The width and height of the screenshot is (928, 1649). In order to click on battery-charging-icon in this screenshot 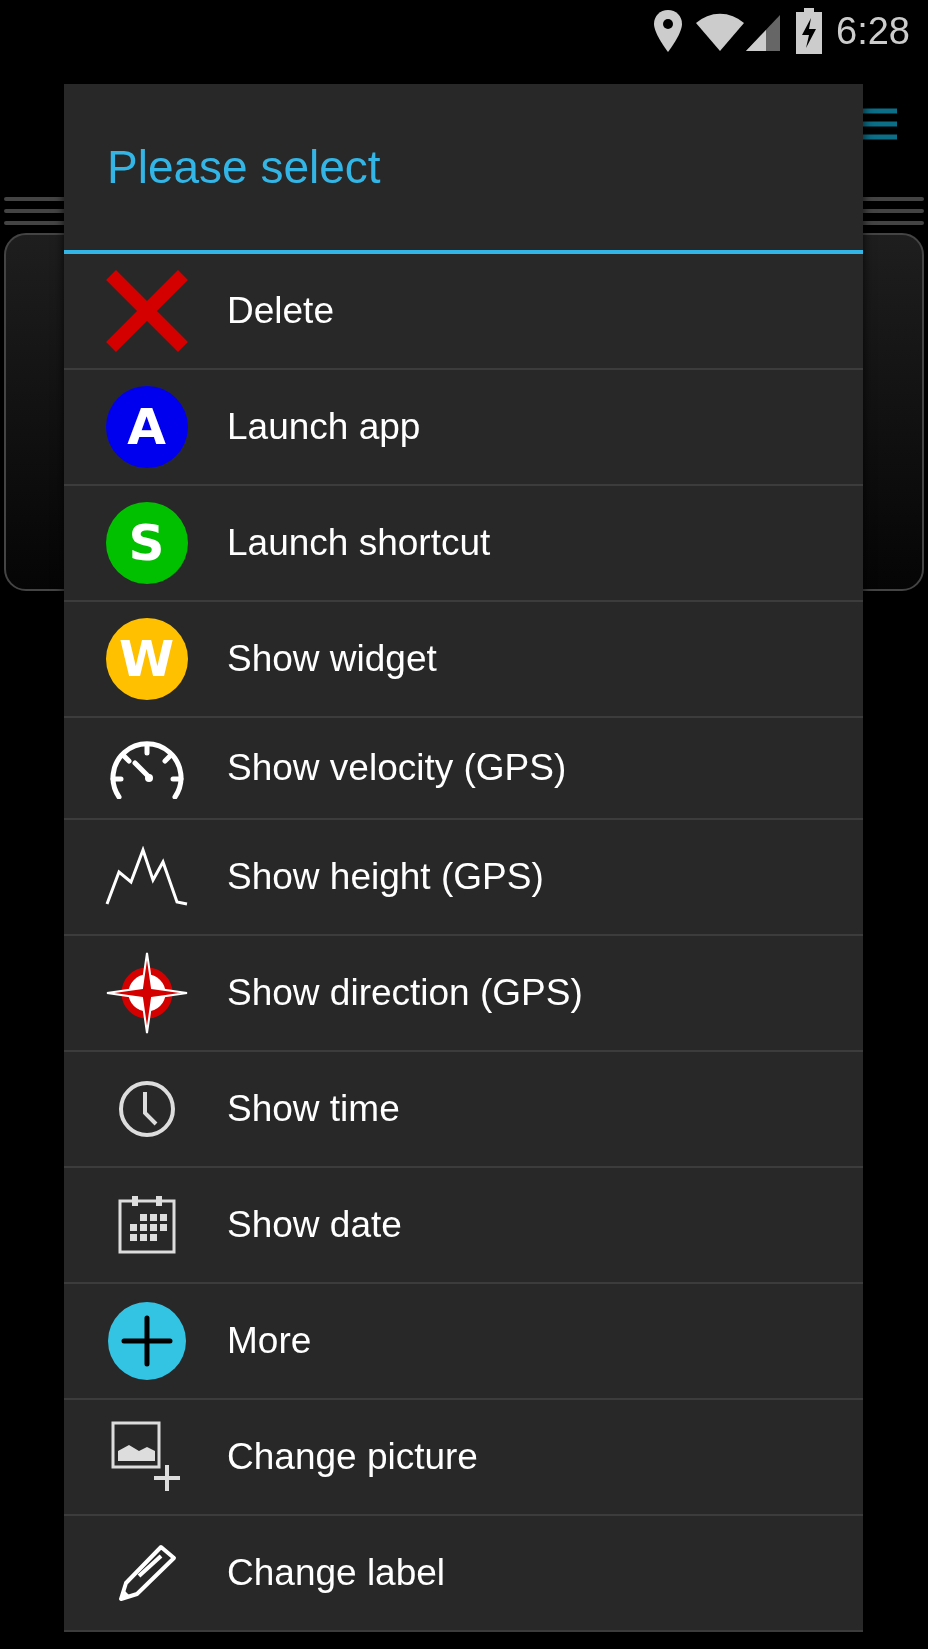, I will do `click(809, 31)`.